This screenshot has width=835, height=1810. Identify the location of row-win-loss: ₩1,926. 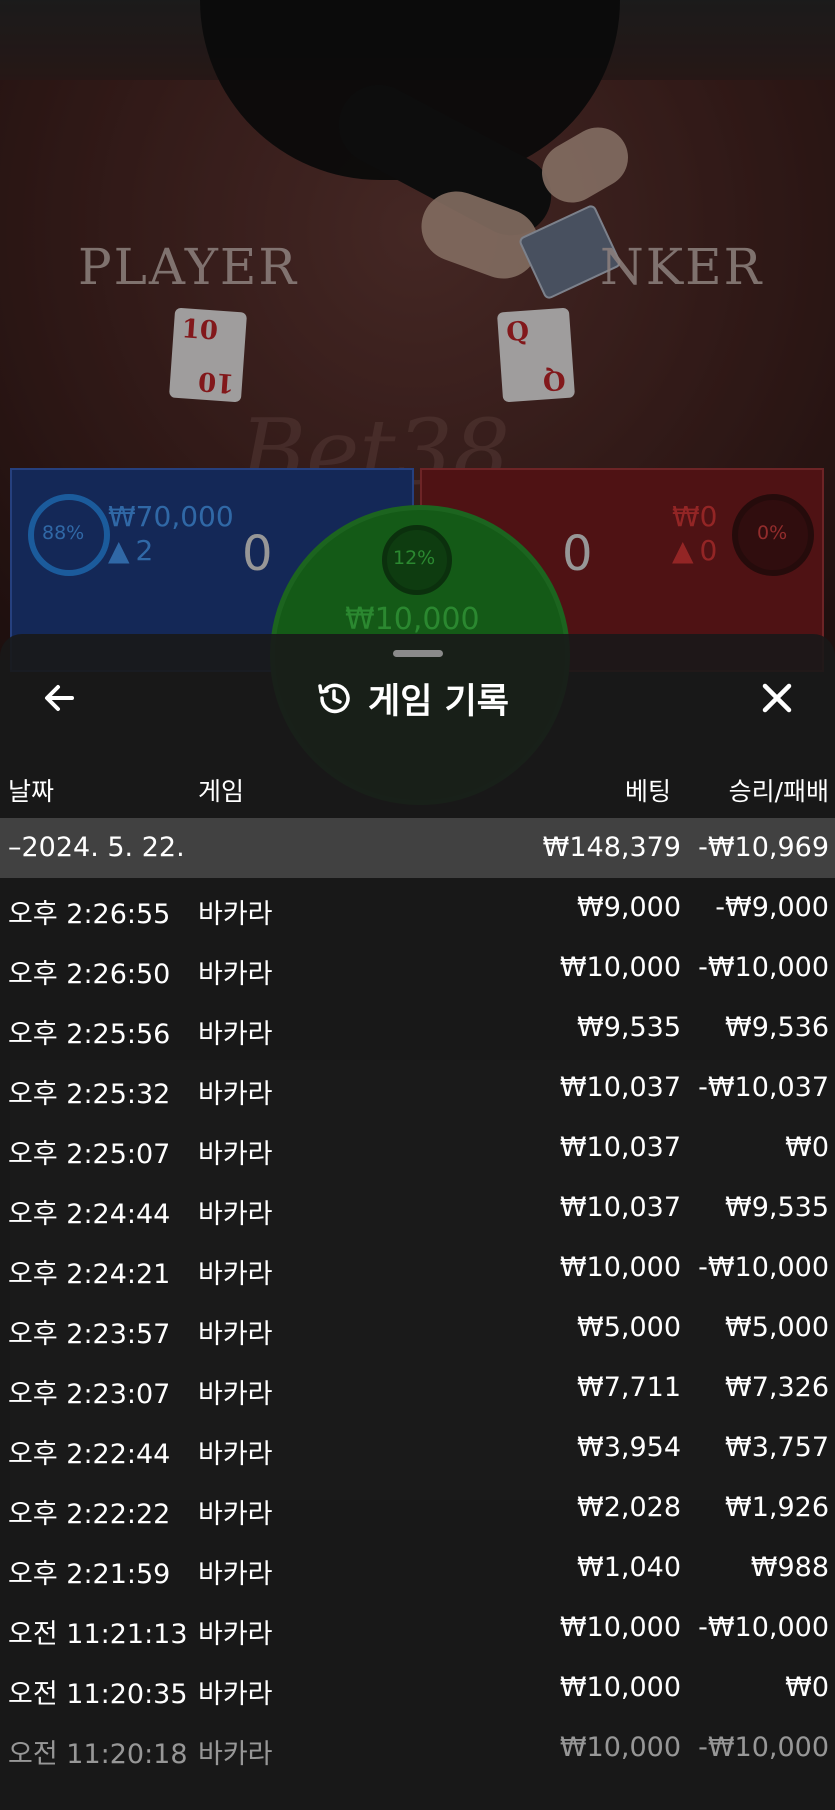
(777, 1507).